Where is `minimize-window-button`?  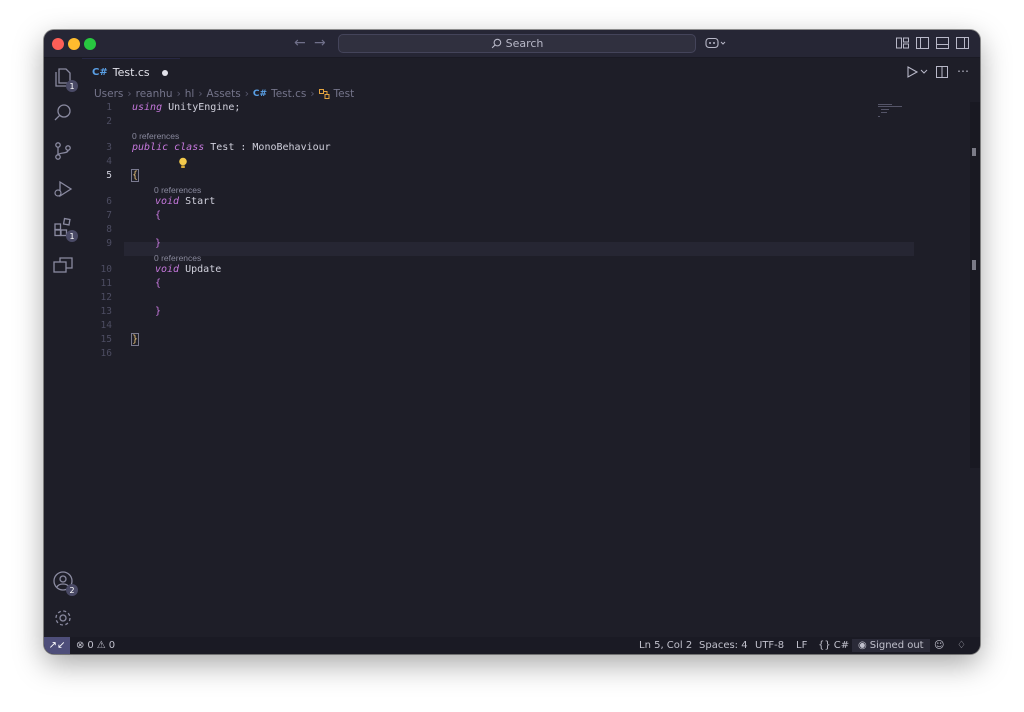
minimize-window-button is located at coordinates (74, 44).